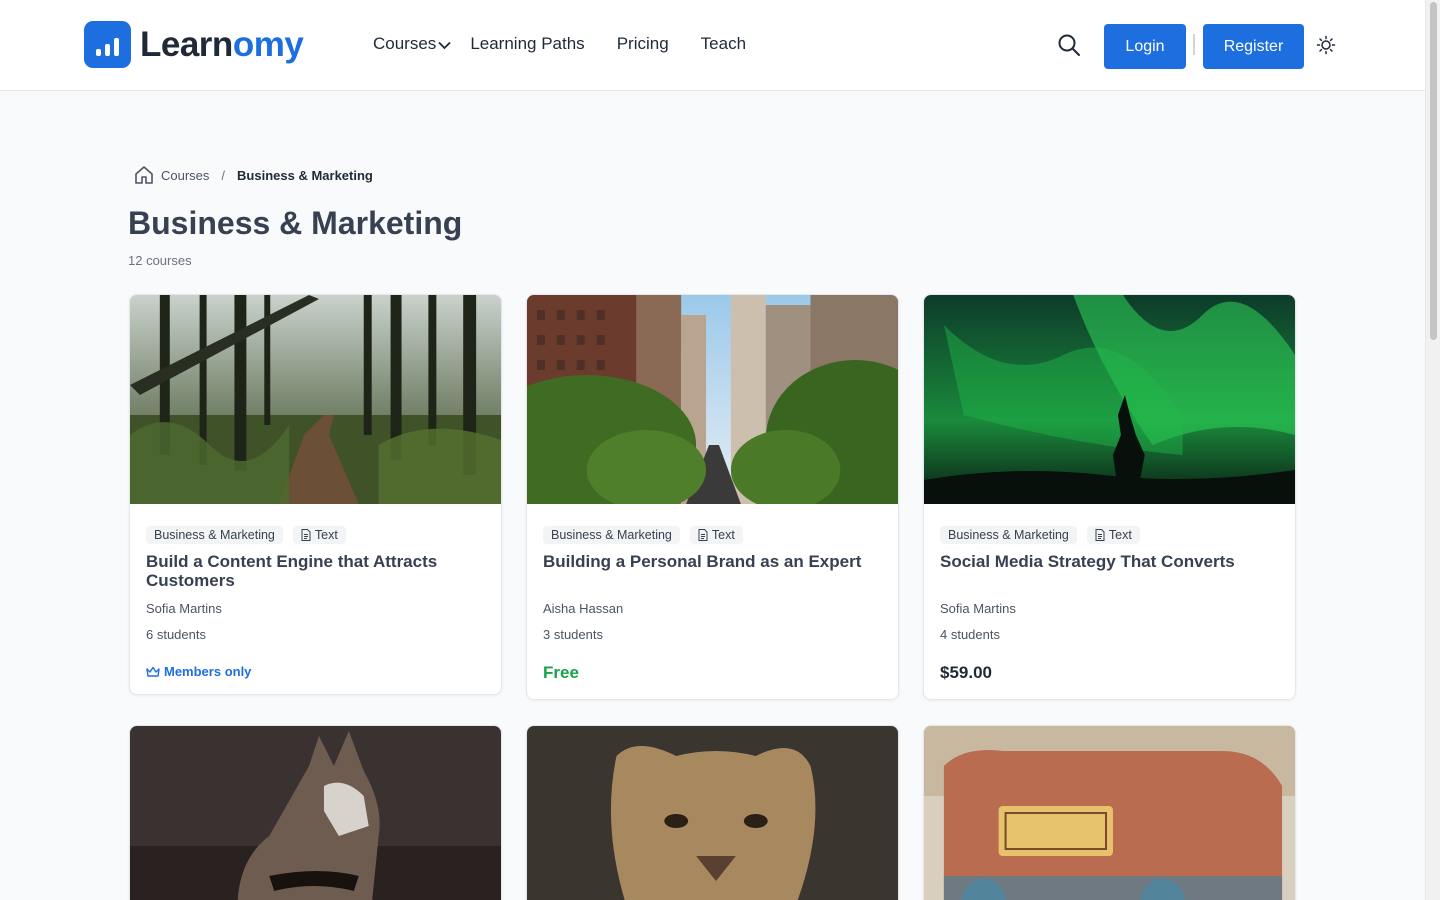 The height and width of the screenshot is (900, 1440). I want to click on course-image-lioness, so click(712, 813).